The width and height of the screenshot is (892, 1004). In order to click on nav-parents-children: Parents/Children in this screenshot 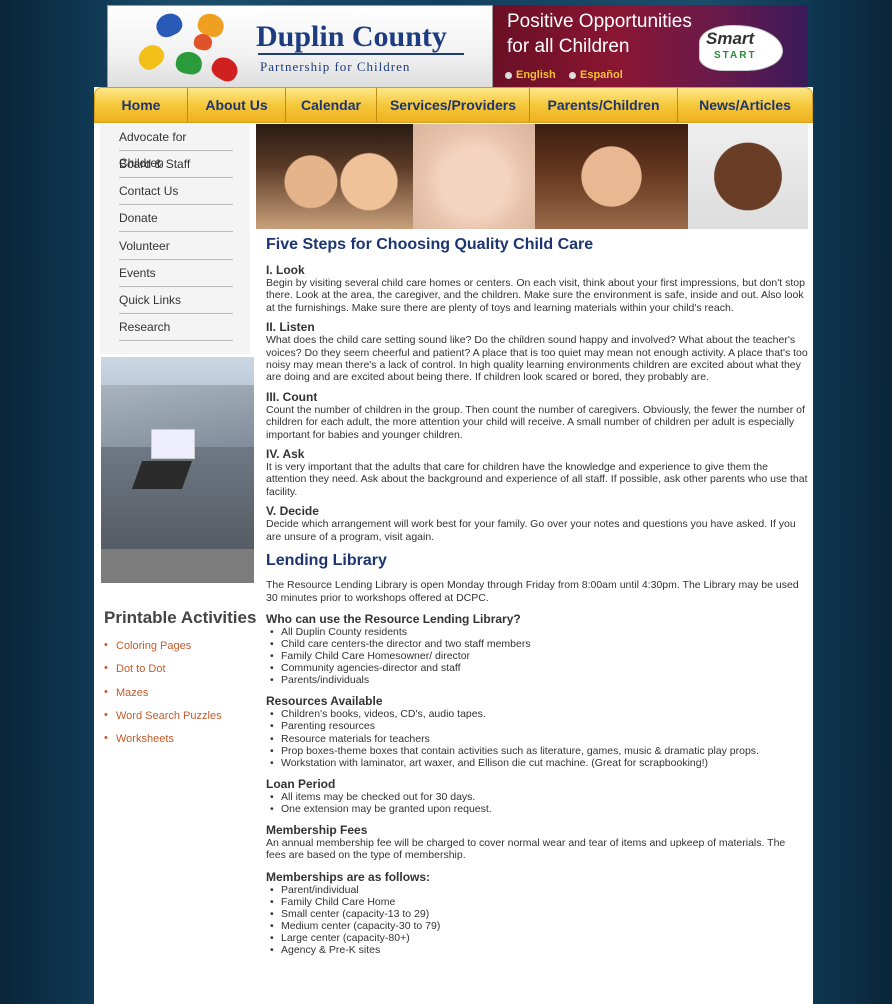, I will do `click(604, 105)`.